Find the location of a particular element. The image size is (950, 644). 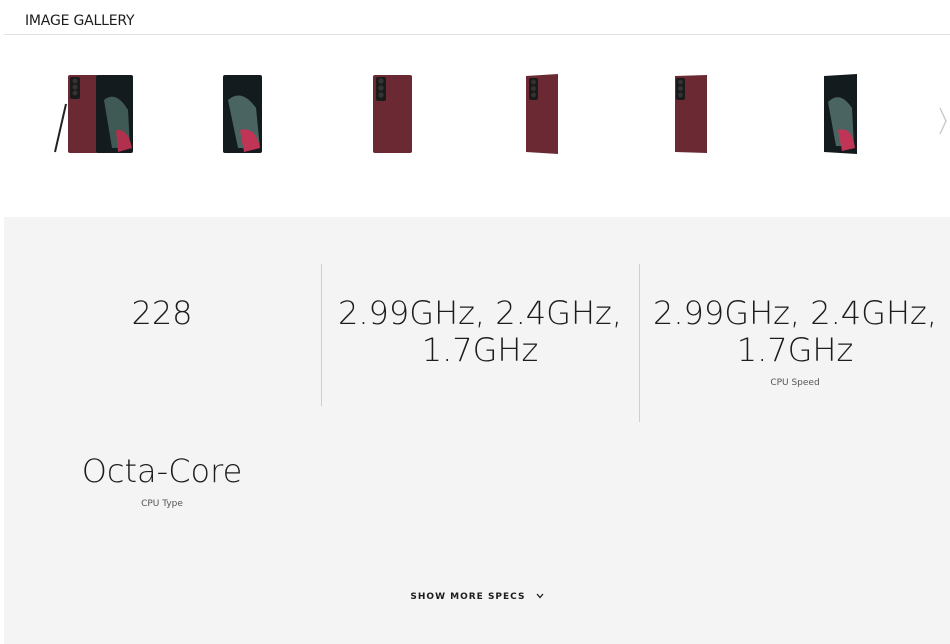

spec-value-cpu-speed: 2.99GHz, 2.4GHz, 1.7GHz is located at coordinates (795, 331).